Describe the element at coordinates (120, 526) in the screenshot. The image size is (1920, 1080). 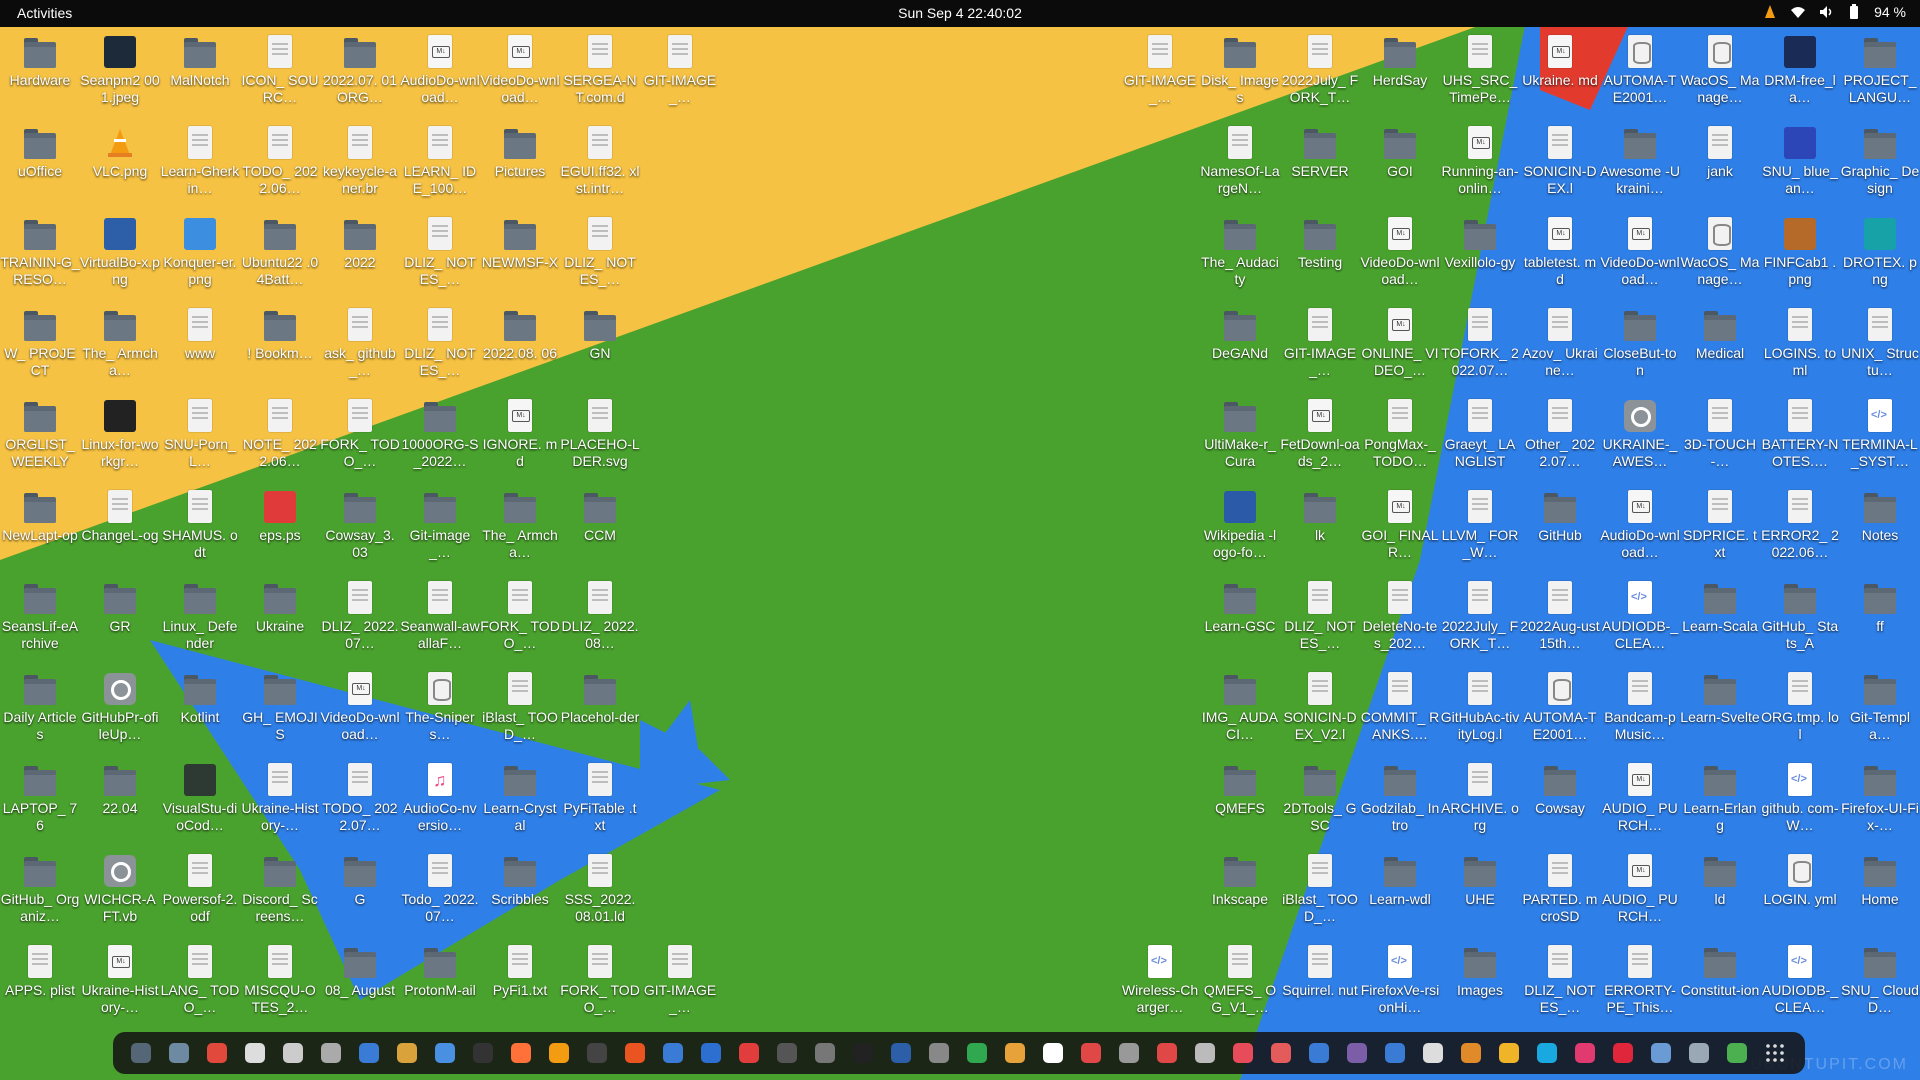
I see `desktop-icon: ChangeL-og` at that location.